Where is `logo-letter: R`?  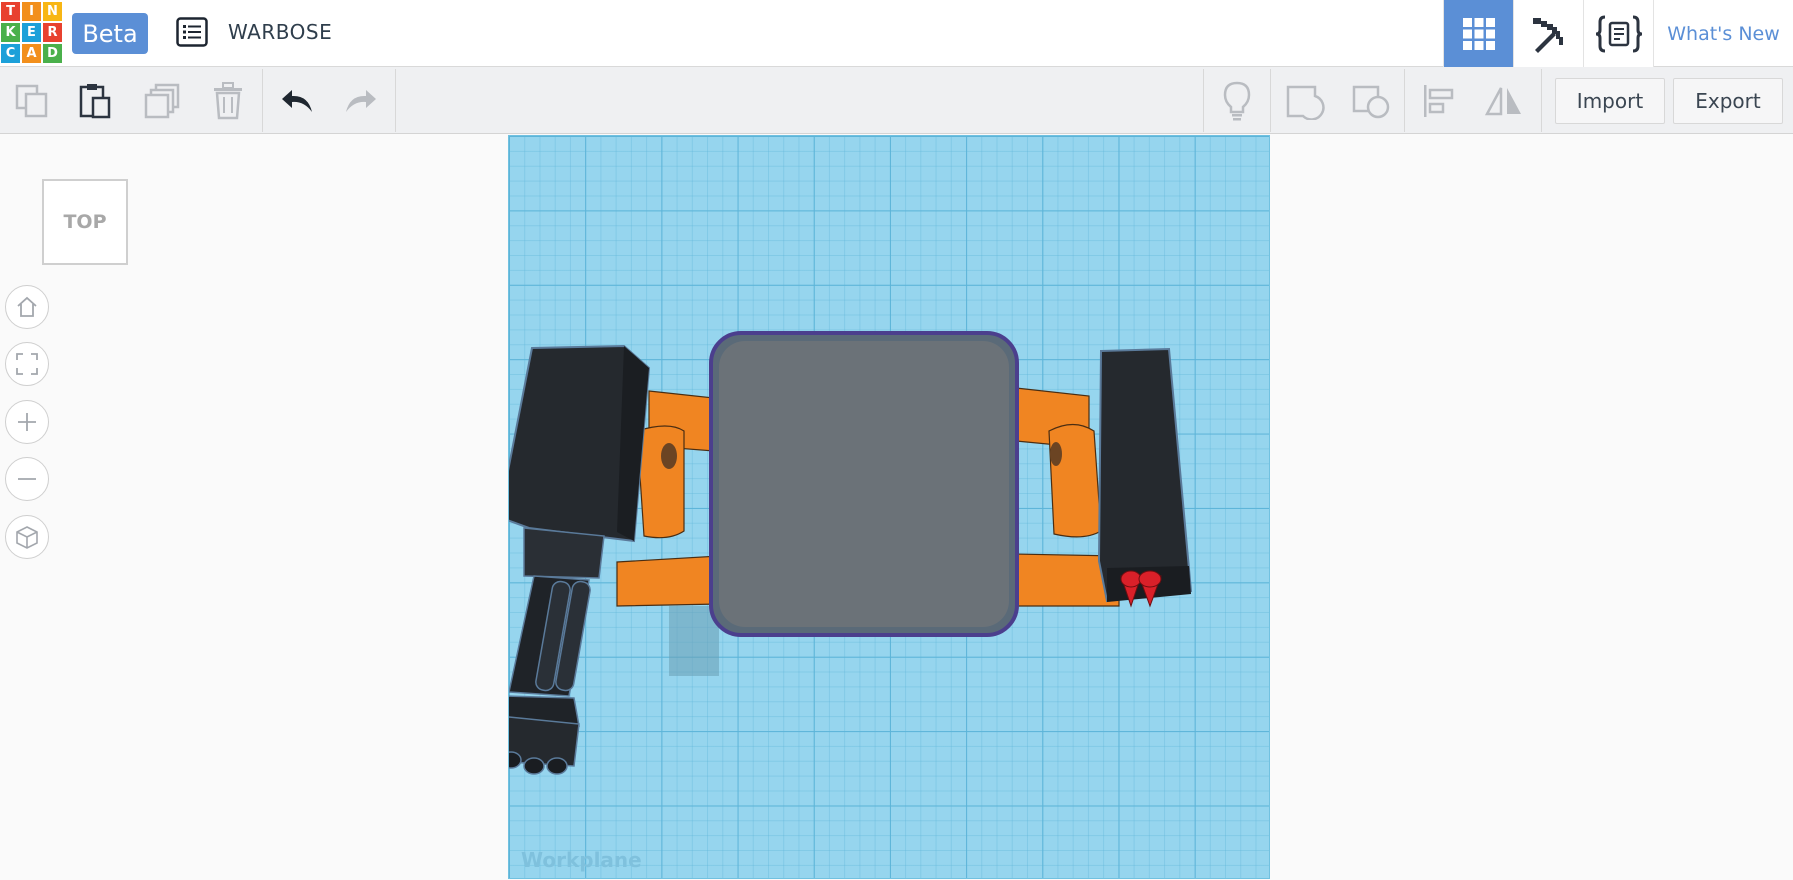
logo-letter: R is located at coordinates (52, 32).